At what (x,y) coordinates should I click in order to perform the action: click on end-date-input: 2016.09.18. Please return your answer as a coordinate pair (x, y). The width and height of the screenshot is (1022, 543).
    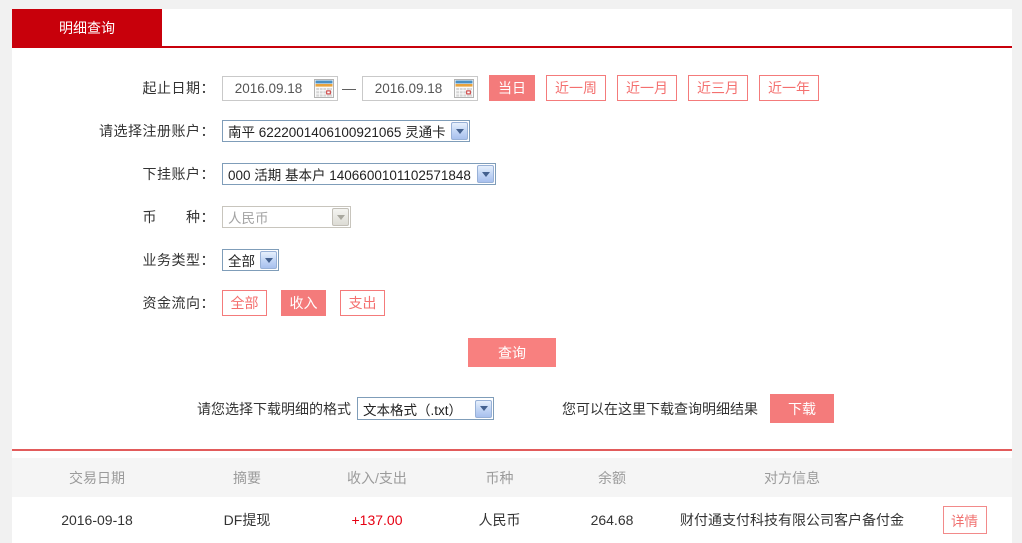
    Looking at the image, I should click on (420, 88).